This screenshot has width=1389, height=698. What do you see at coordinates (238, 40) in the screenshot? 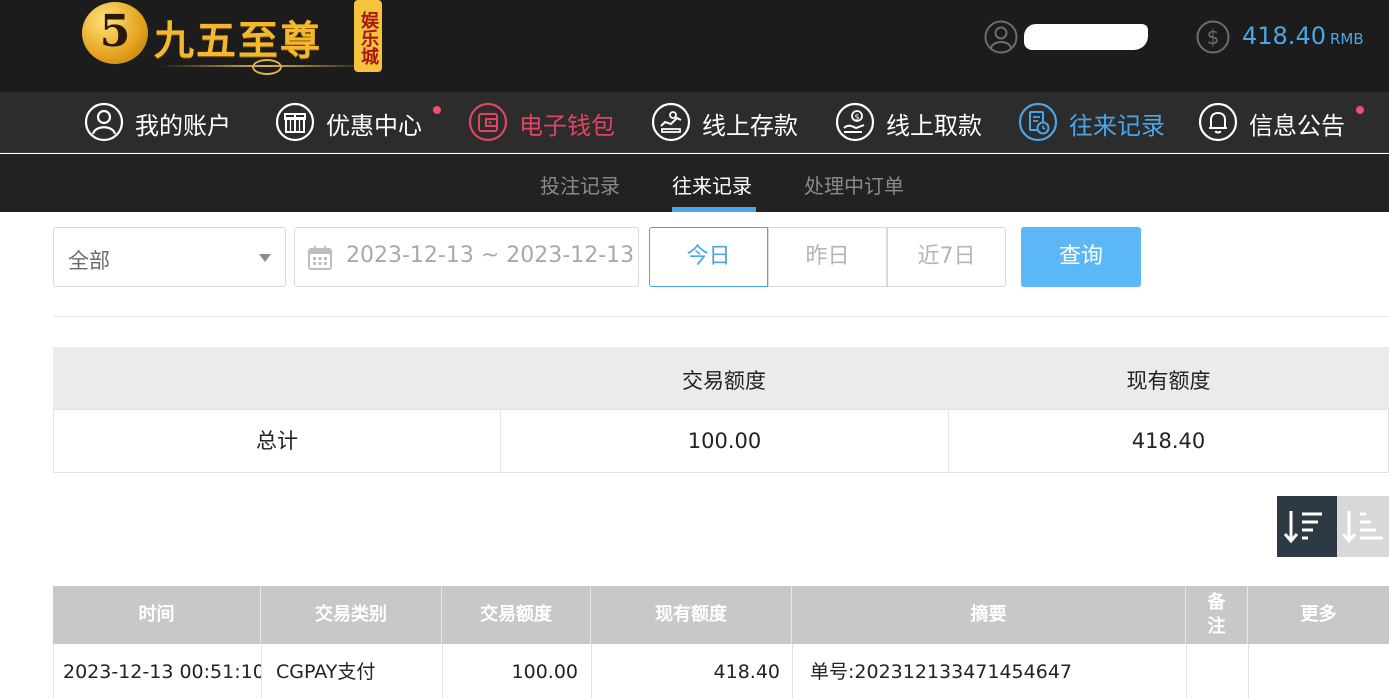
I see `logo-text: 九五至尊` at bounding box center [238, 40].